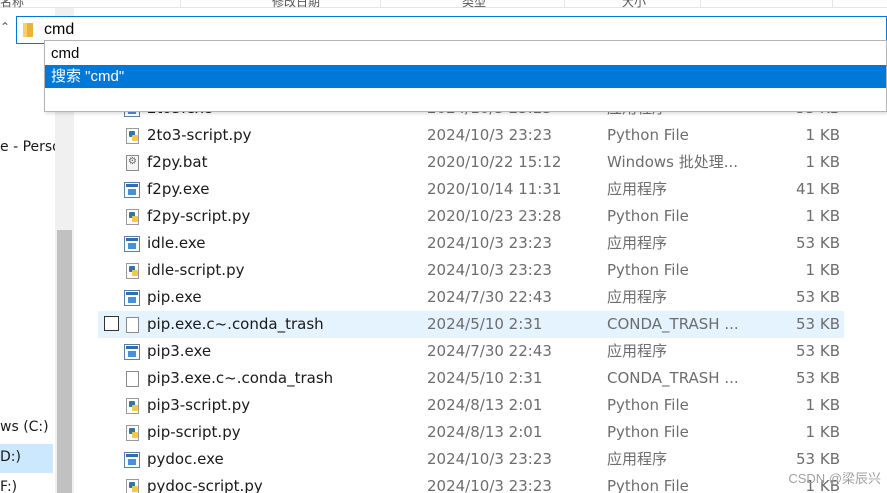 The width and height of the screenshot is (887, 493). I want to click on file-name: pip3-script.py, so click(199, 405).